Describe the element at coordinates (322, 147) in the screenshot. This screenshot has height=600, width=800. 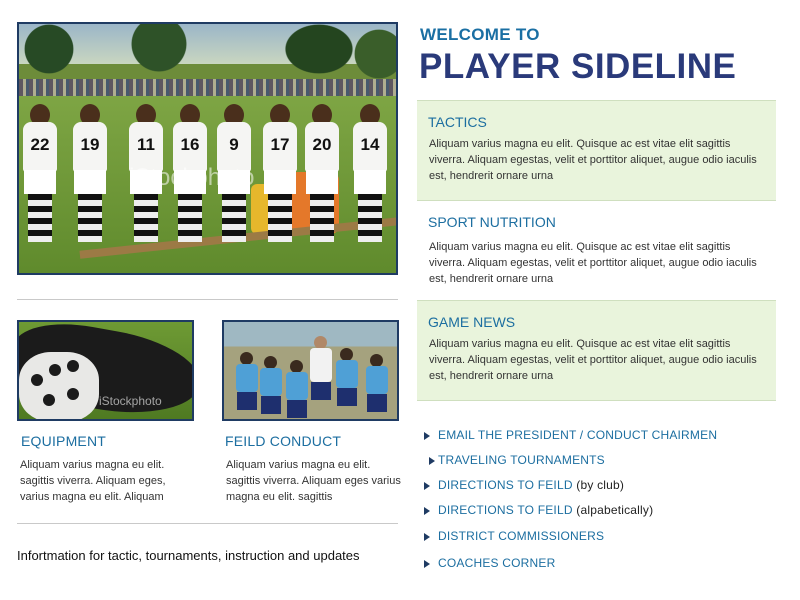
I see `jersey-number: 20` at that location.